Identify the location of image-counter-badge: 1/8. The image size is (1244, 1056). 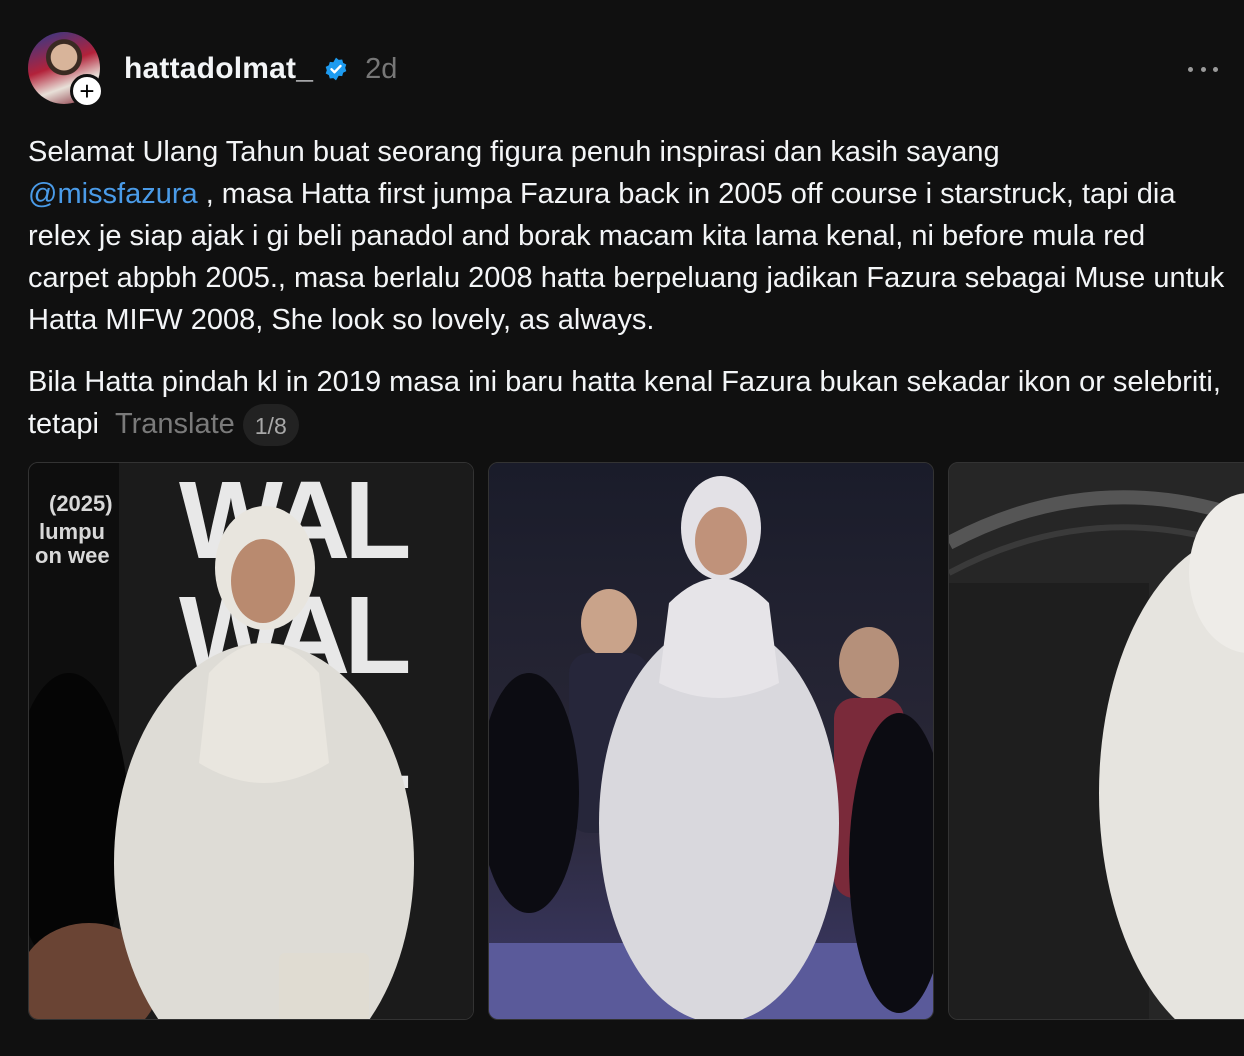
(270, 425).